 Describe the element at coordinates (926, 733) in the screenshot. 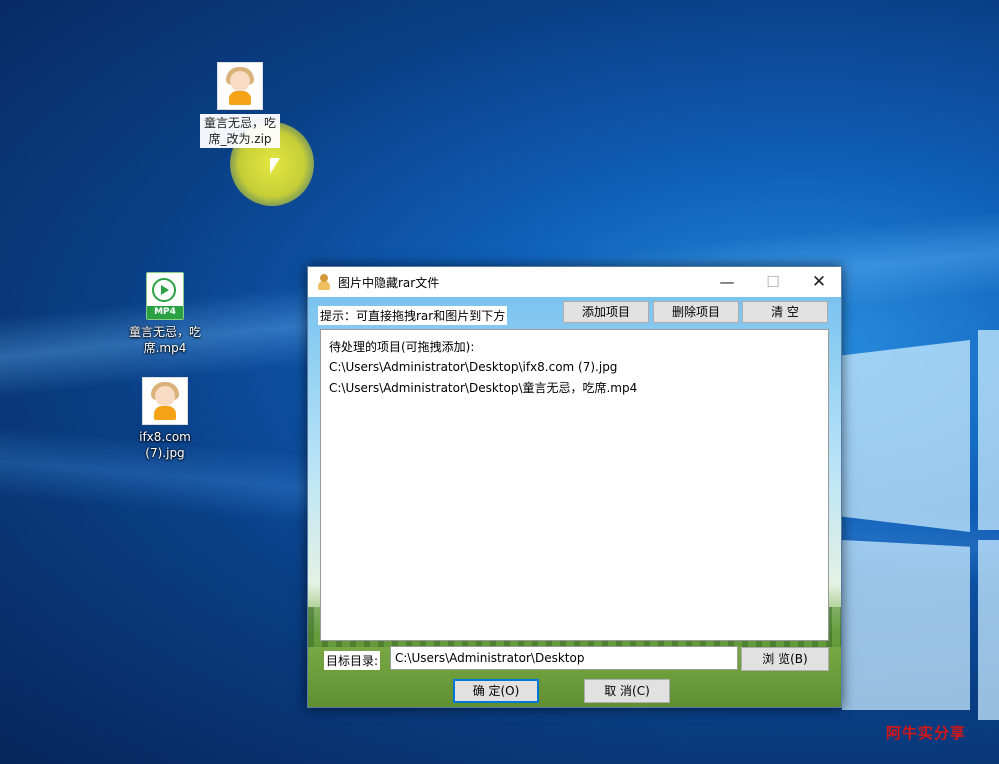

I see `watermark-text: 阿牛实分享` at that location.